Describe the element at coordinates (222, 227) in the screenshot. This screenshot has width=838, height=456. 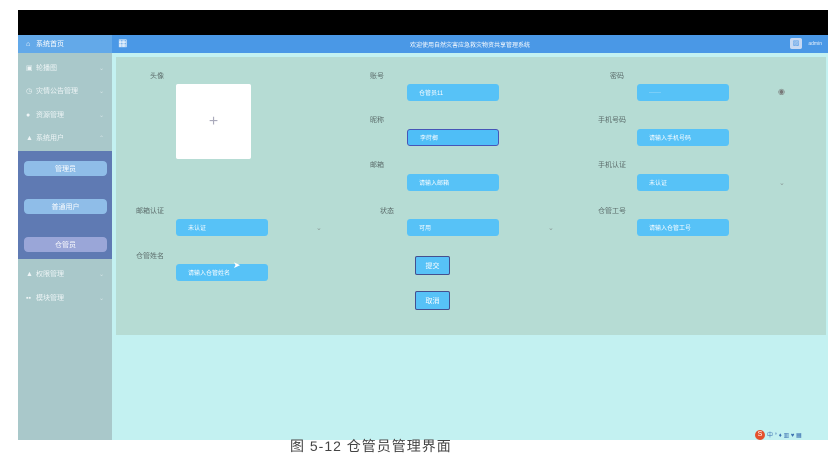
I see `email-verify-select: 未认证` at that location.